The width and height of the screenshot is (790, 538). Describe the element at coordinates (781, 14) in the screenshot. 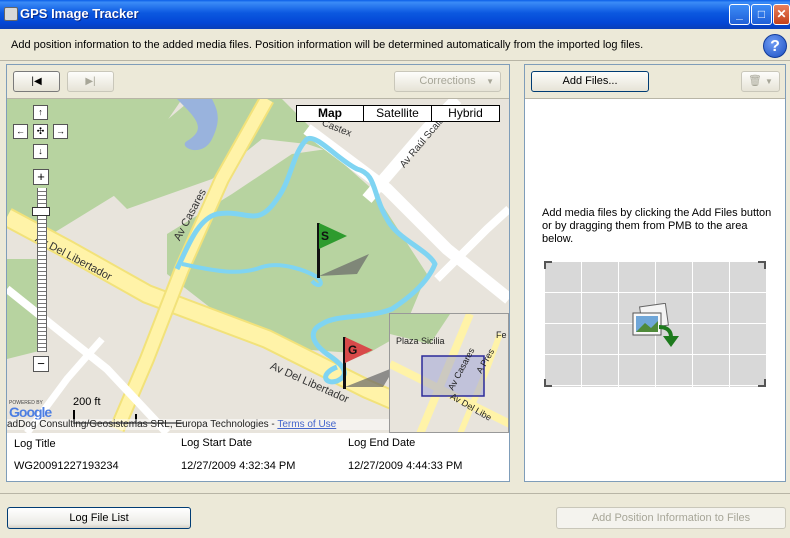

I see `close-button: ✕` at that location.